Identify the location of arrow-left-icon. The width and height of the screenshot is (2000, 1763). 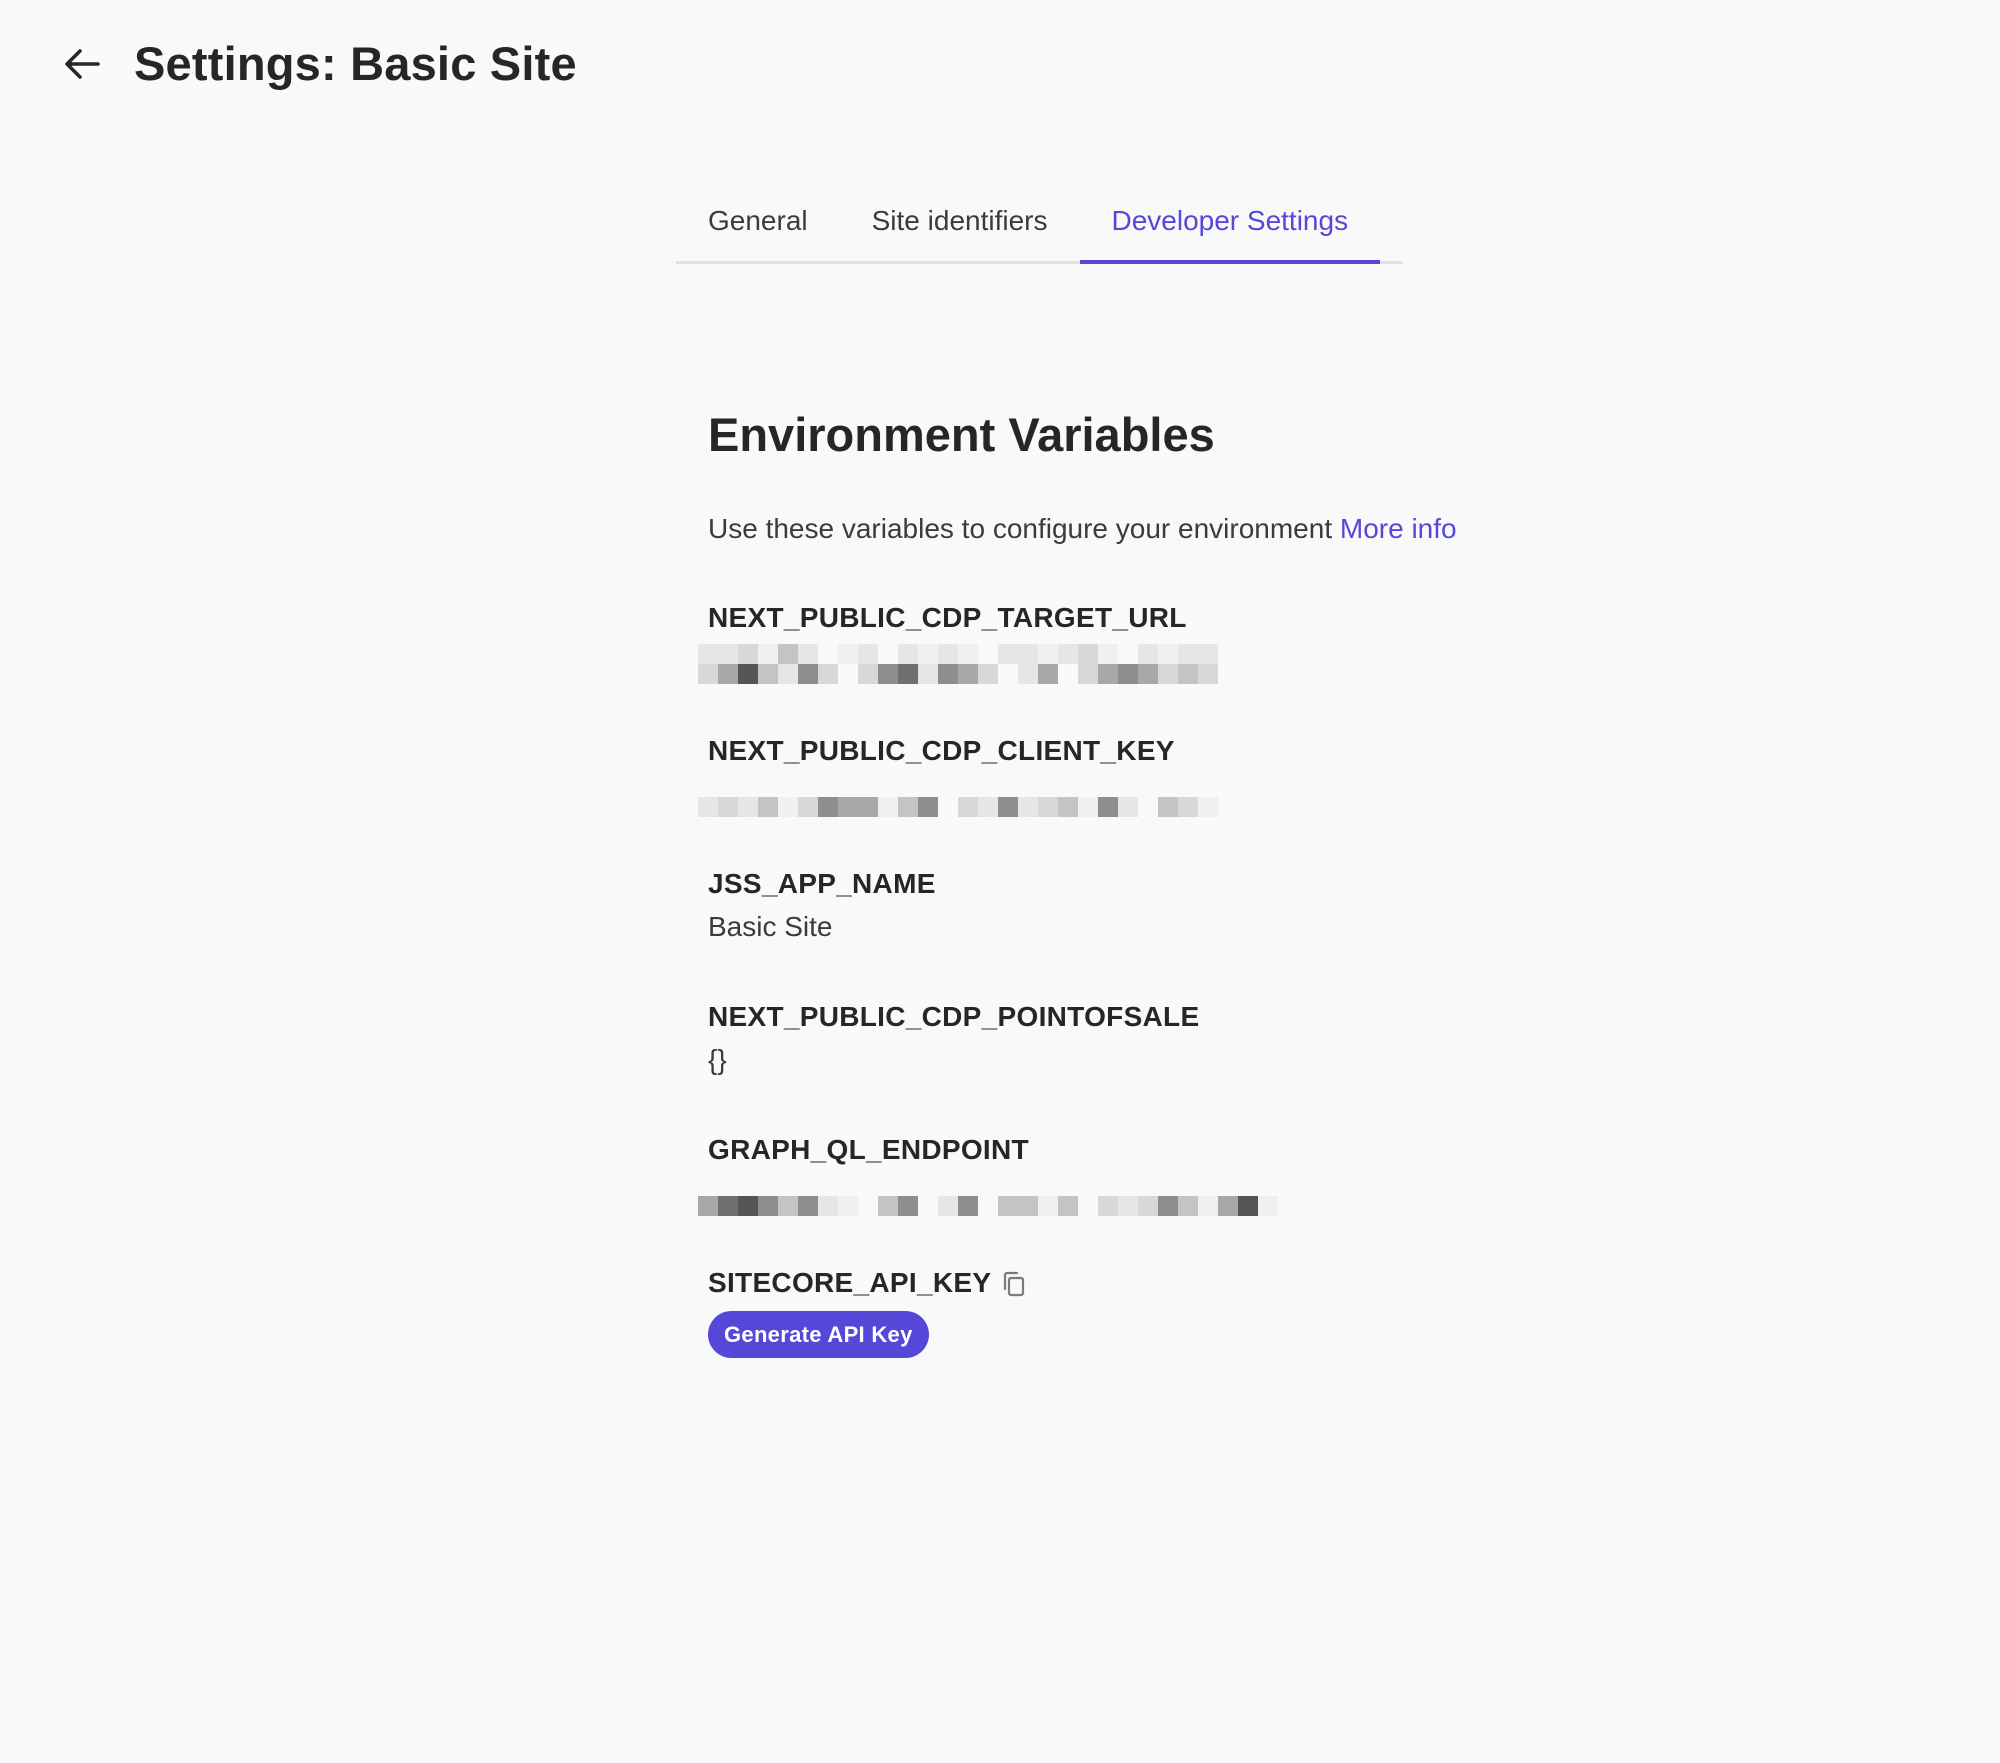
(82, 63).